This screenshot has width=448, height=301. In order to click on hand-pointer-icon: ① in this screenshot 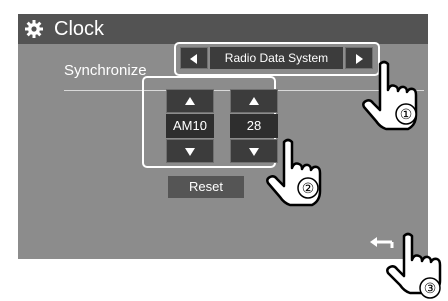, I will do `click(390, 95)`.